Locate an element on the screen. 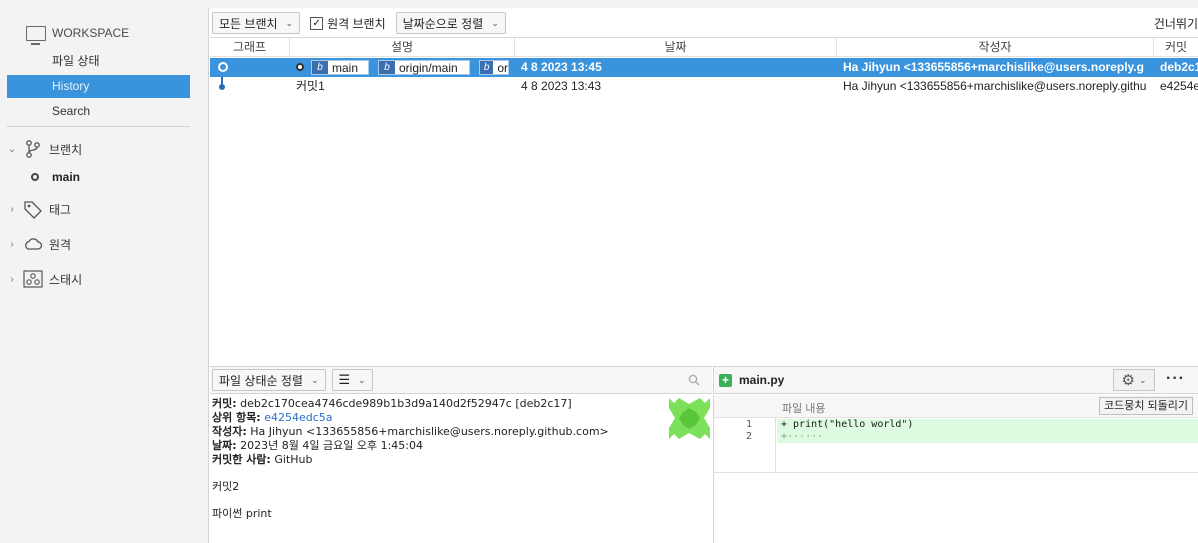 Image resolution: width=1198 pixels, height=543 pixels. table-header: 그래프 설명 날짜 작성자 커밋 is located at coordinates (704, 47).